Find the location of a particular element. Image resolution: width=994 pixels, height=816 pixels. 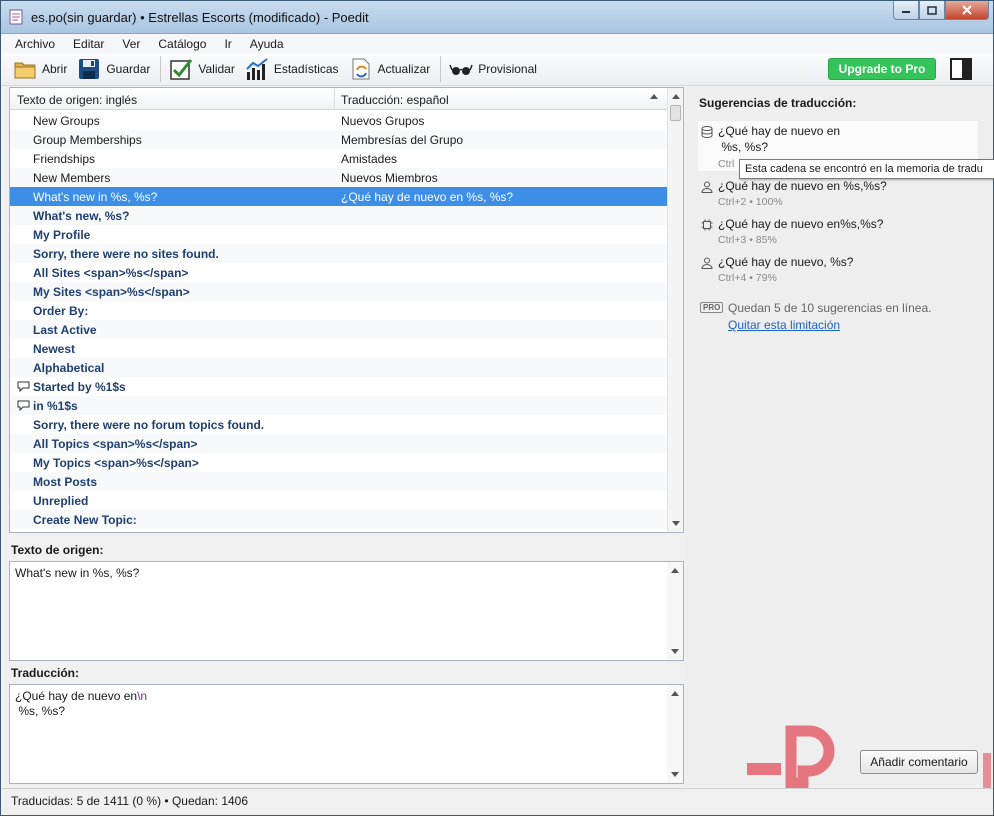

menu-ver: Ver is located at coordinates (131, 44).